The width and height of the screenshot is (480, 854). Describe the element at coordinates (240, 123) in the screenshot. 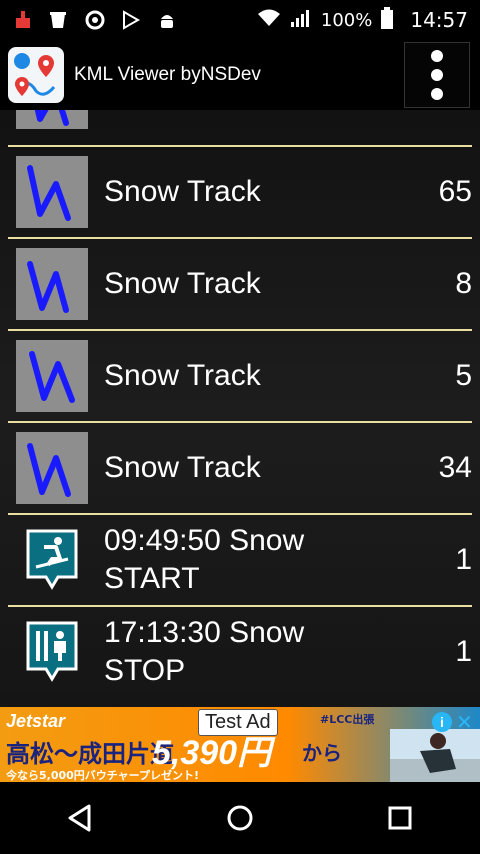

I see `list-item-partial` at that location.